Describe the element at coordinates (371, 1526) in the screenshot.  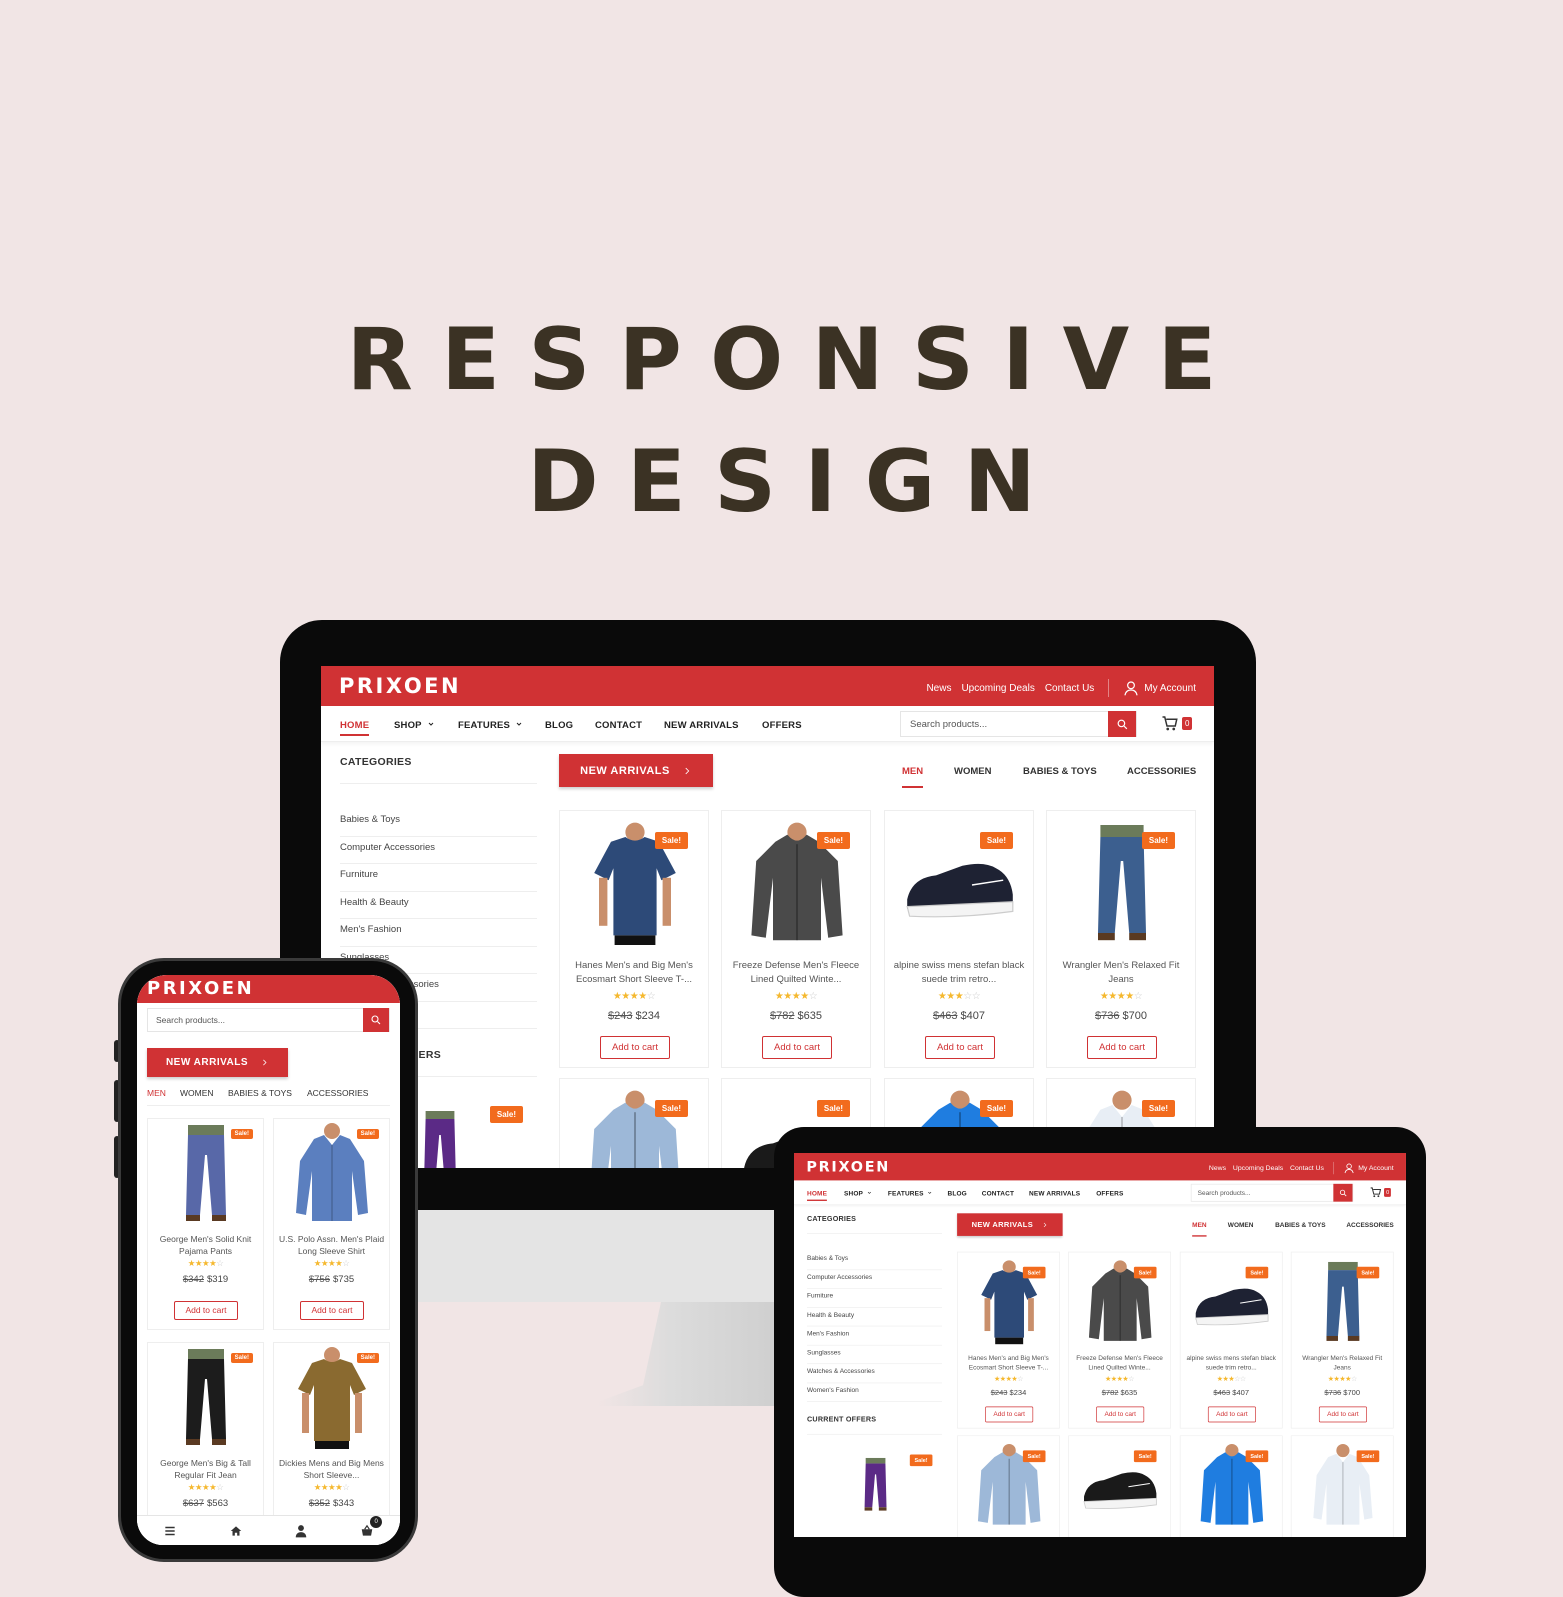
I see `bottom-bar-cart-button: 0` at that location.